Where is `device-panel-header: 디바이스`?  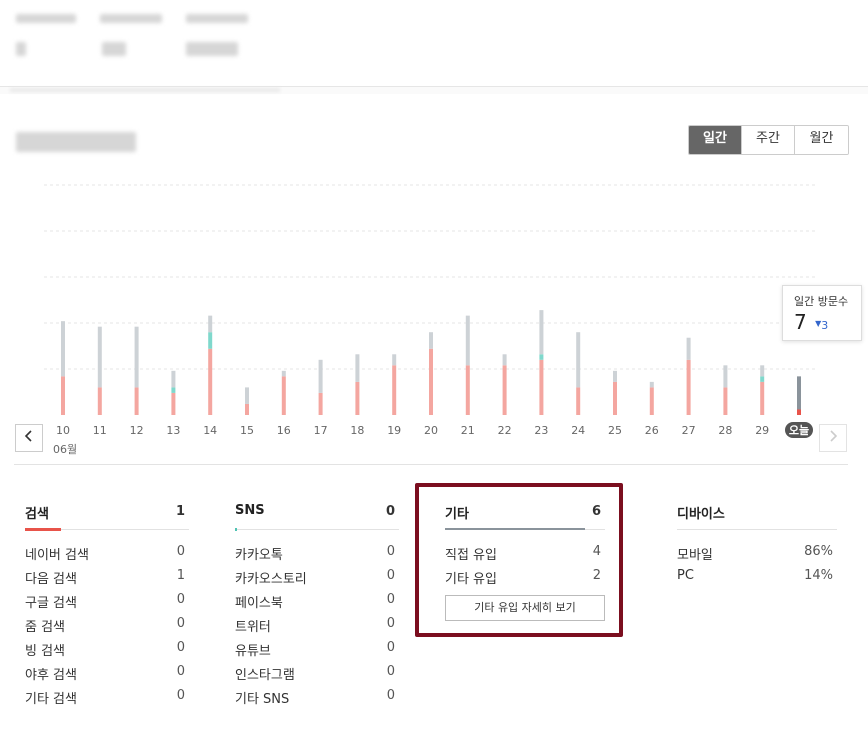
device-panel-header: 디바이스 is located at coordinates (757, 514).